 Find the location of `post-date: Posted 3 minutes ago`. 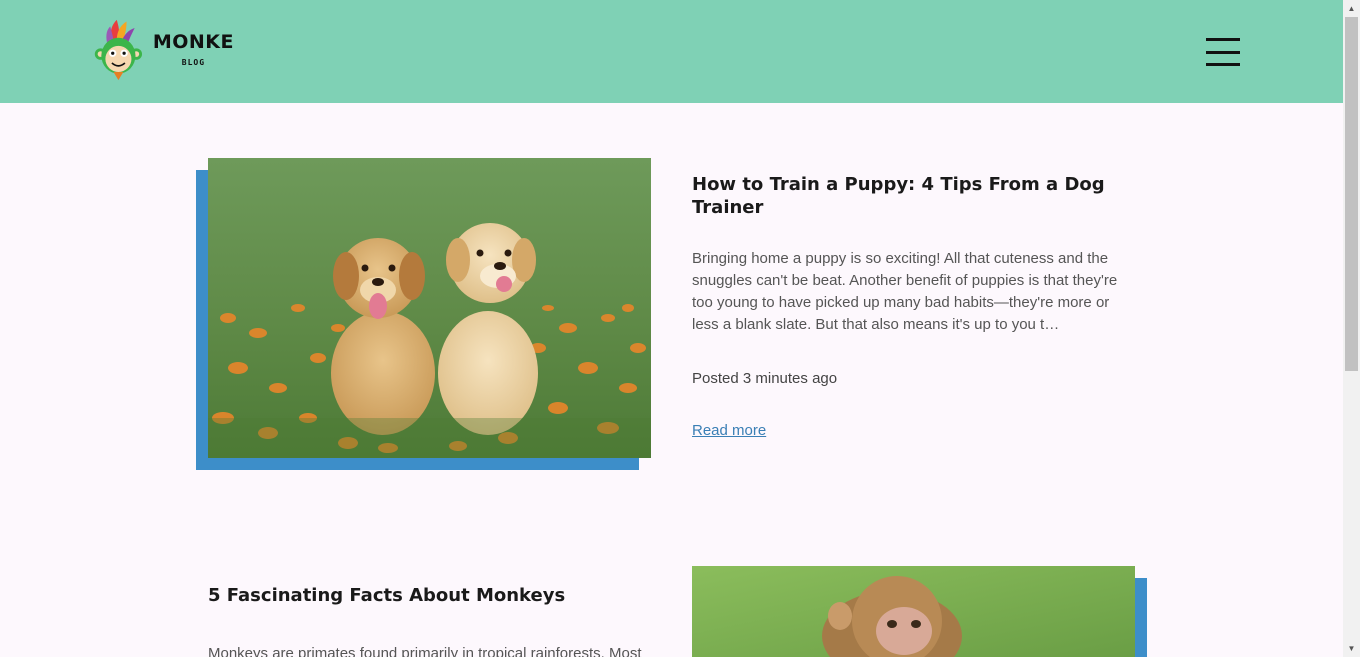

post-date: Posted 3 minutes ago is located at coordinates (765, 378).